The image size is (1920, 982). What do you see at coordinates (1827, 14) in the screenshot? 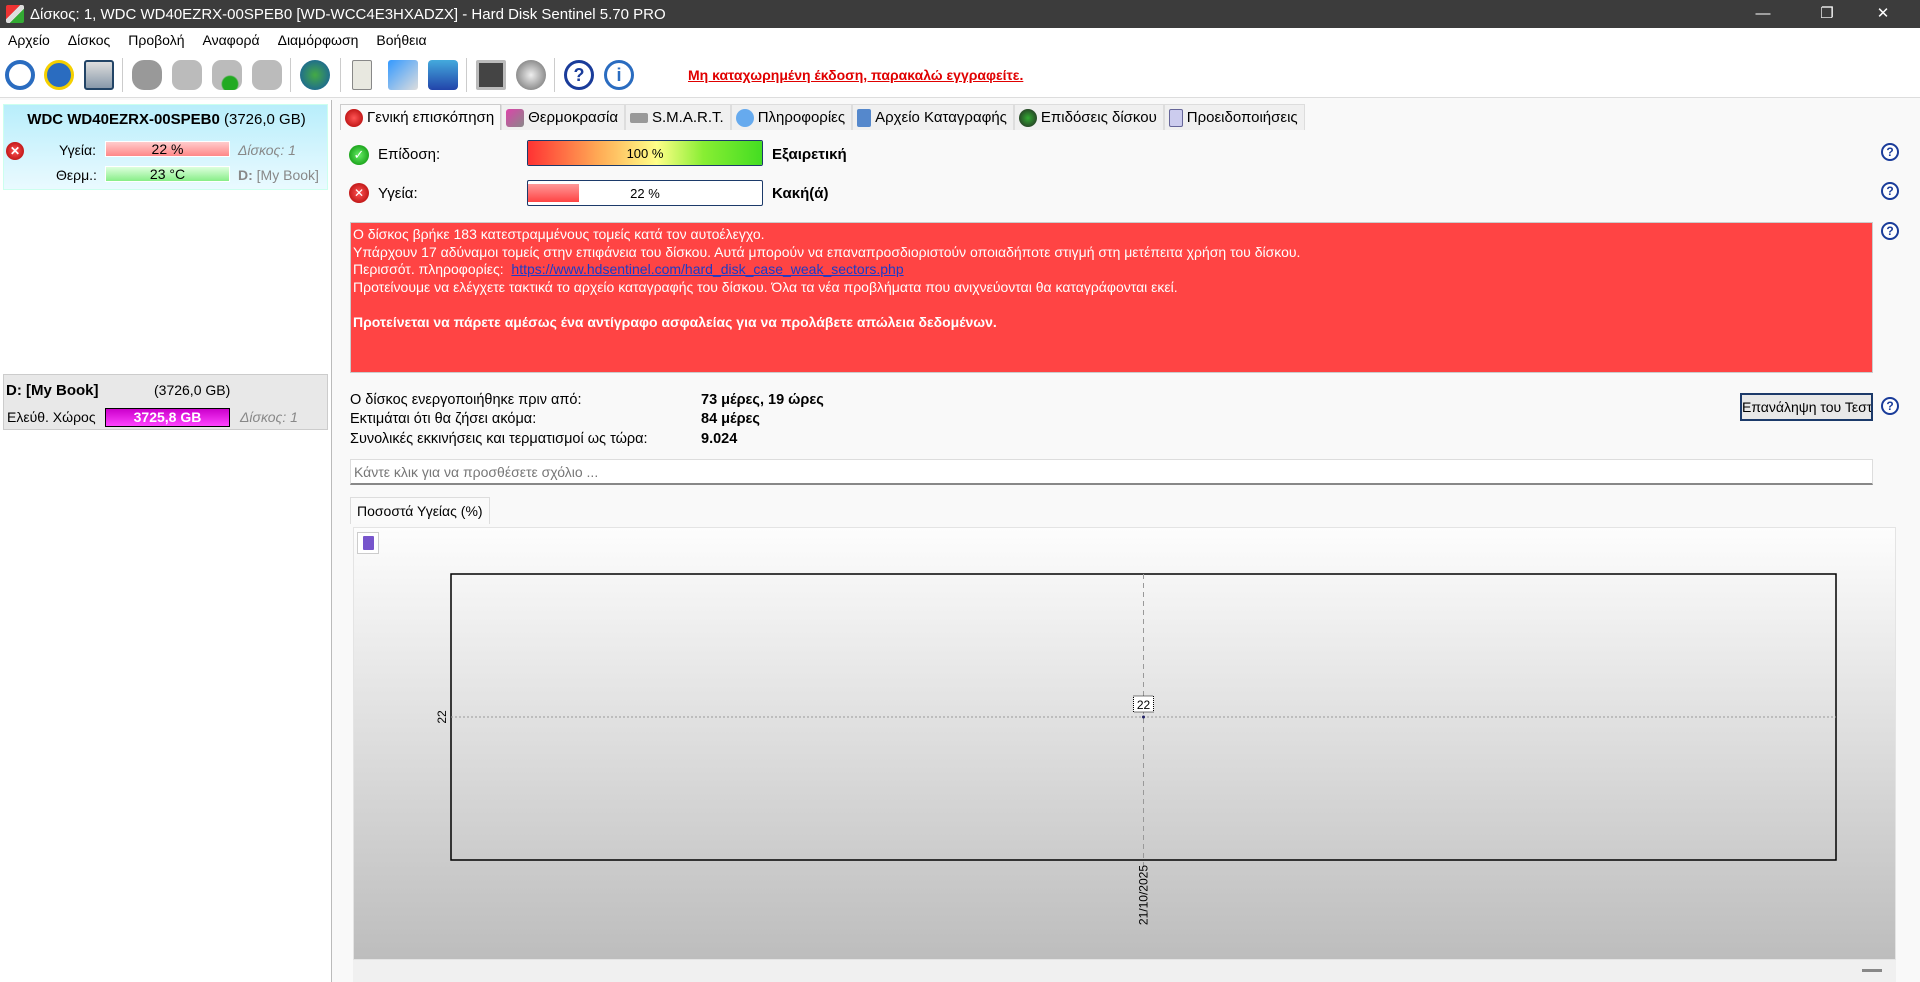
I see `maximize-button: ❐` at bounding box center [1827, 14].